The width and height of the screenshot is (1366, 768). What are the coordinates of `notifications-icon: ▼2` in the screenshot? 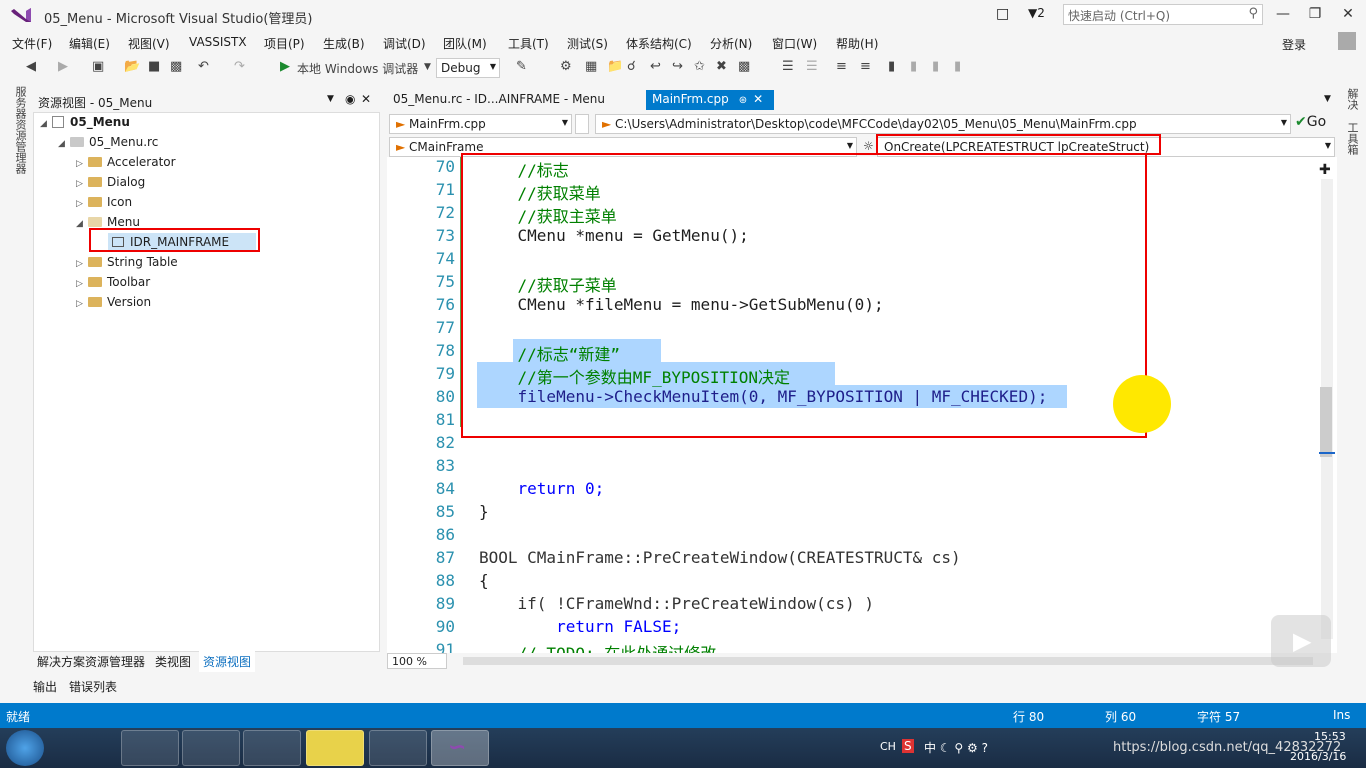 It's located at (1036, 13).